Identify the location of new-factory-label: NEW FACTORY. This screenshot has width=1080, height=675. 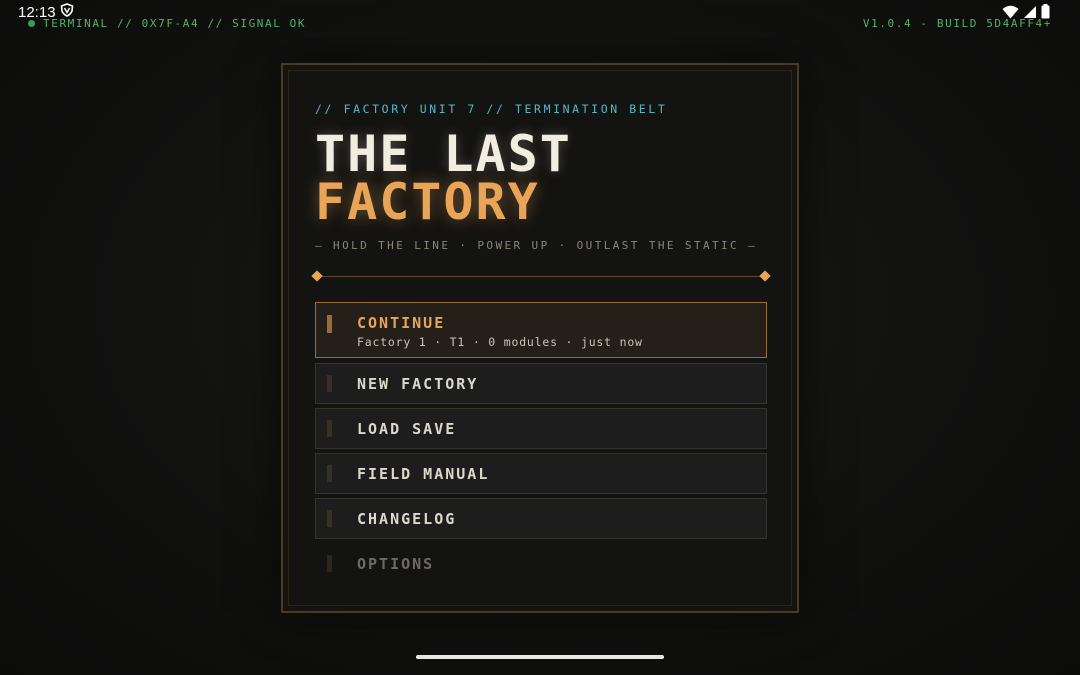
(418, 384).